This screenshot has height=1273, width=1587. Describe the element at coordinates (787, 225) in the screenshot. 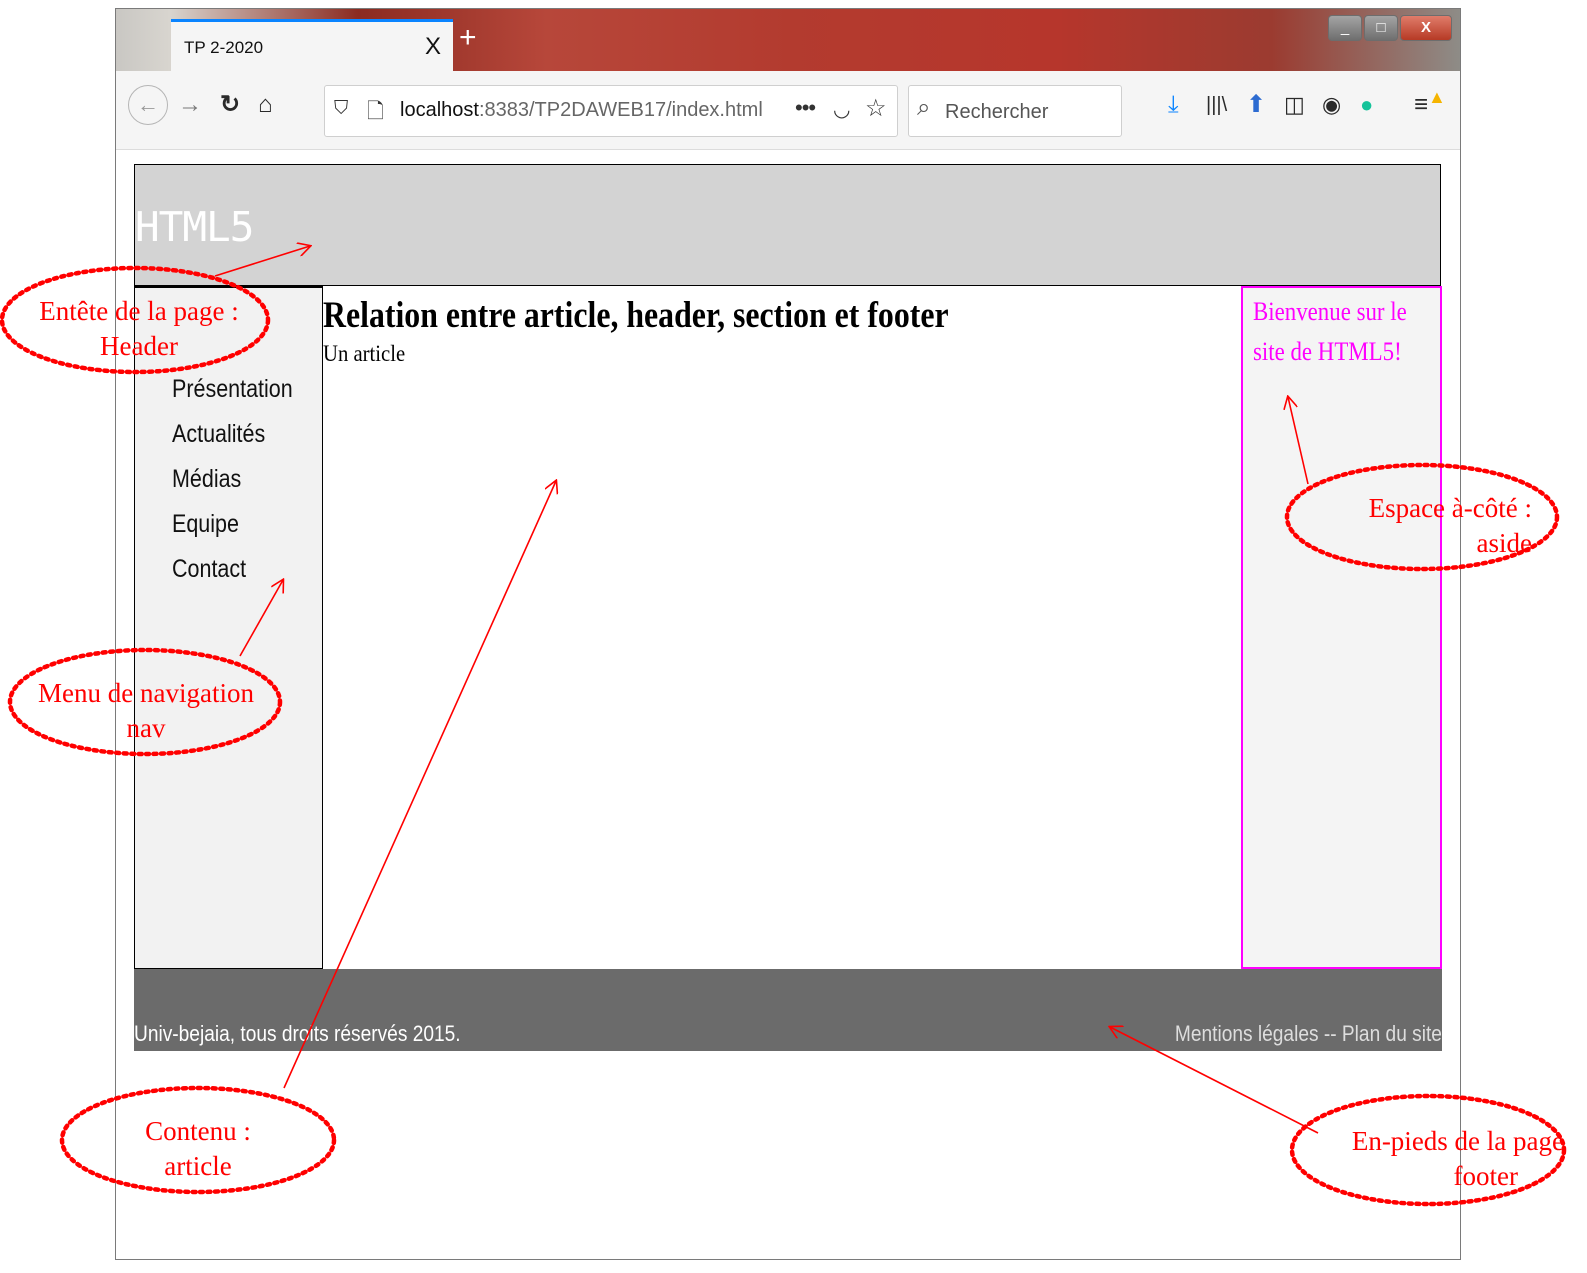

I see `page-header: HTML5` at that location.